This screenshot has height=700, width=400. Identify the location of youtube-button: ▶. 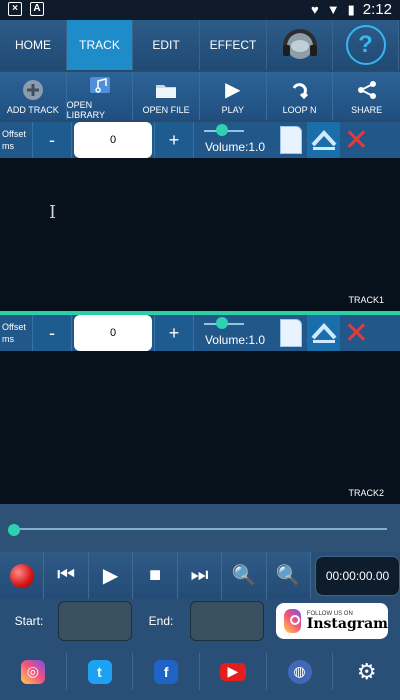
(233, 671).